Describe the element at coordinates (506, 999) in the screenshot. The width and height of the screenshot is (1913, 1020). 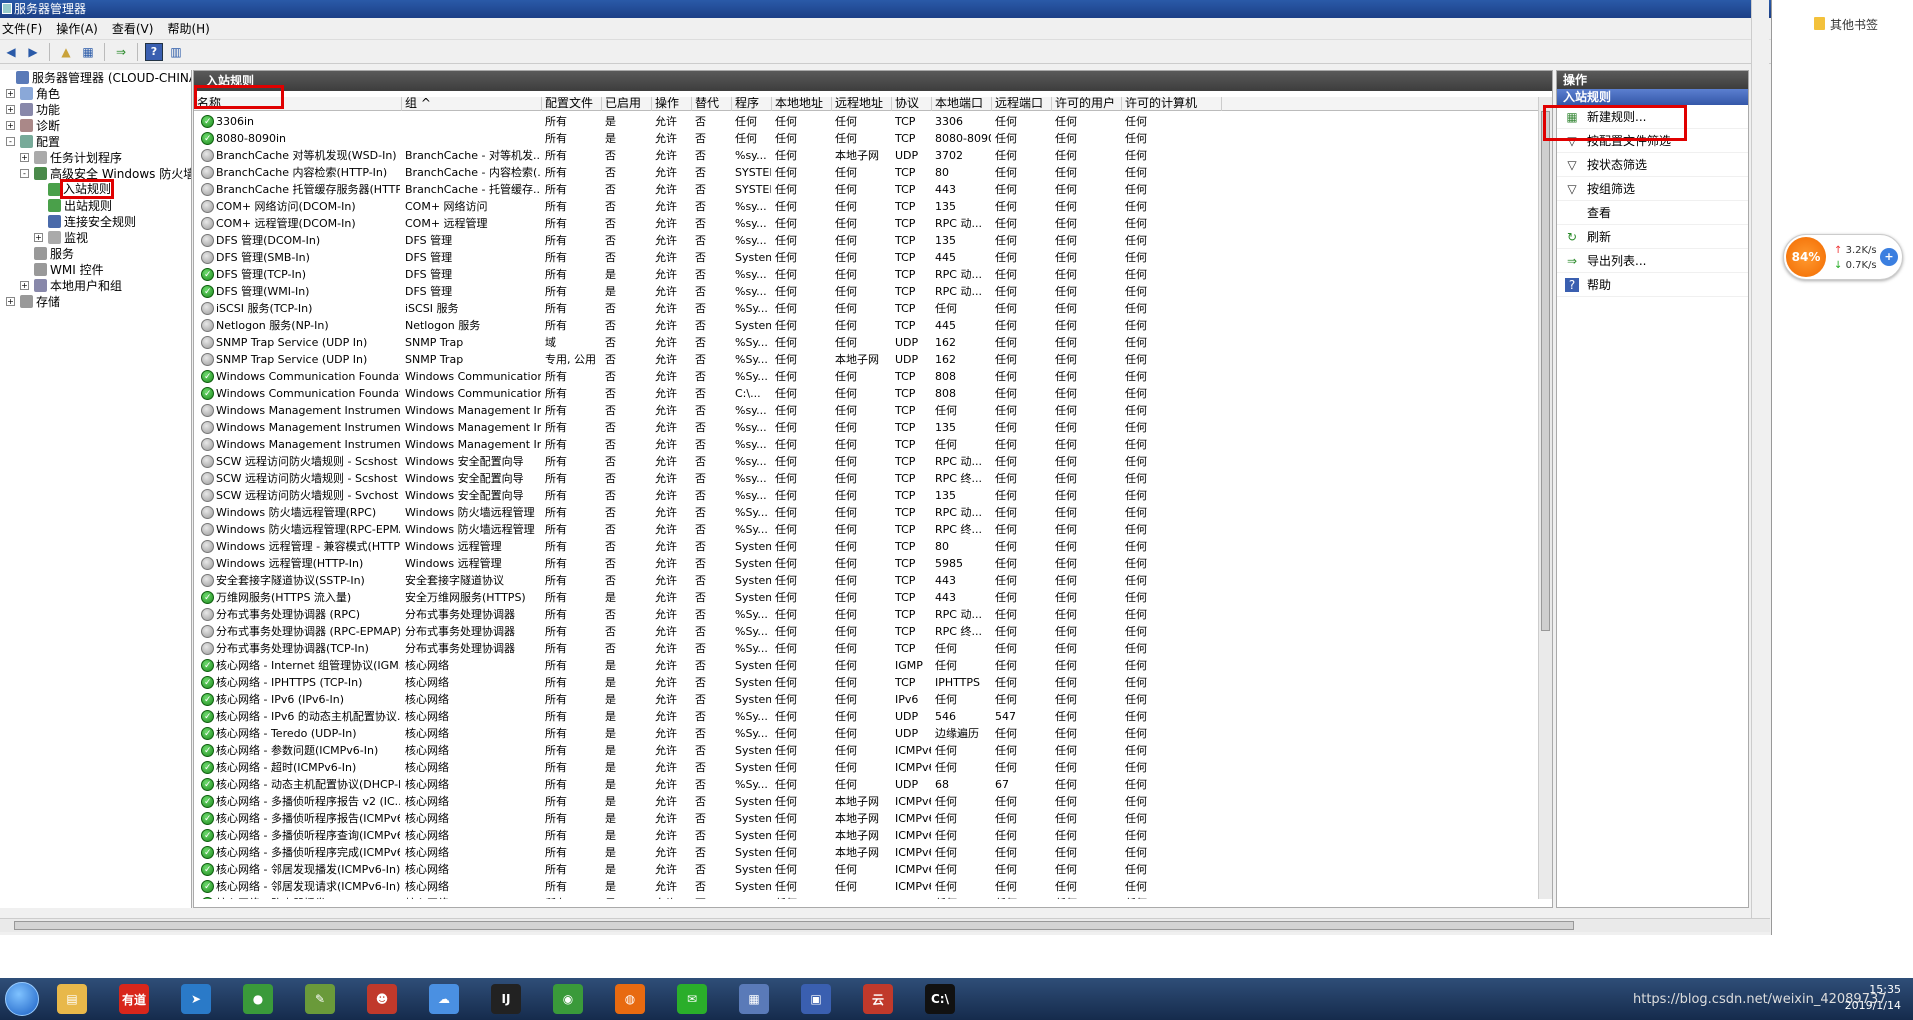
I see `taskbar-app-intellij: IJ` at that location.